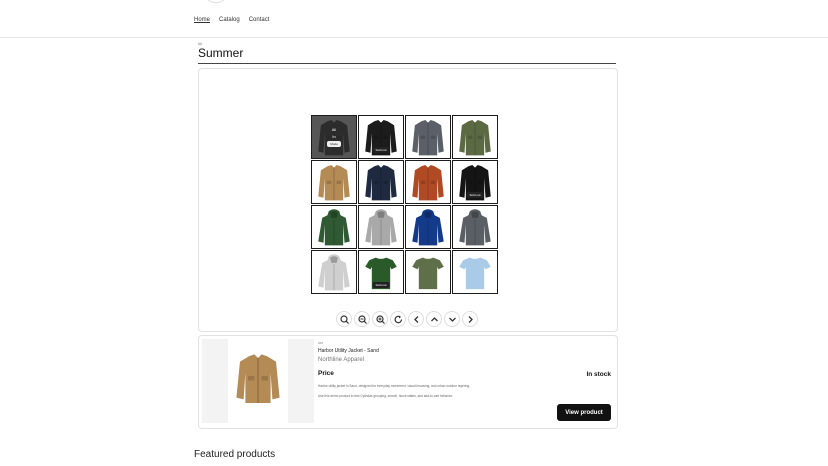 The width and height of the screenshot is (828, 466). Describe the element at coordinates (341, 360) in the screenshot. I see `product-vendor: Northline Apparel` at that location.